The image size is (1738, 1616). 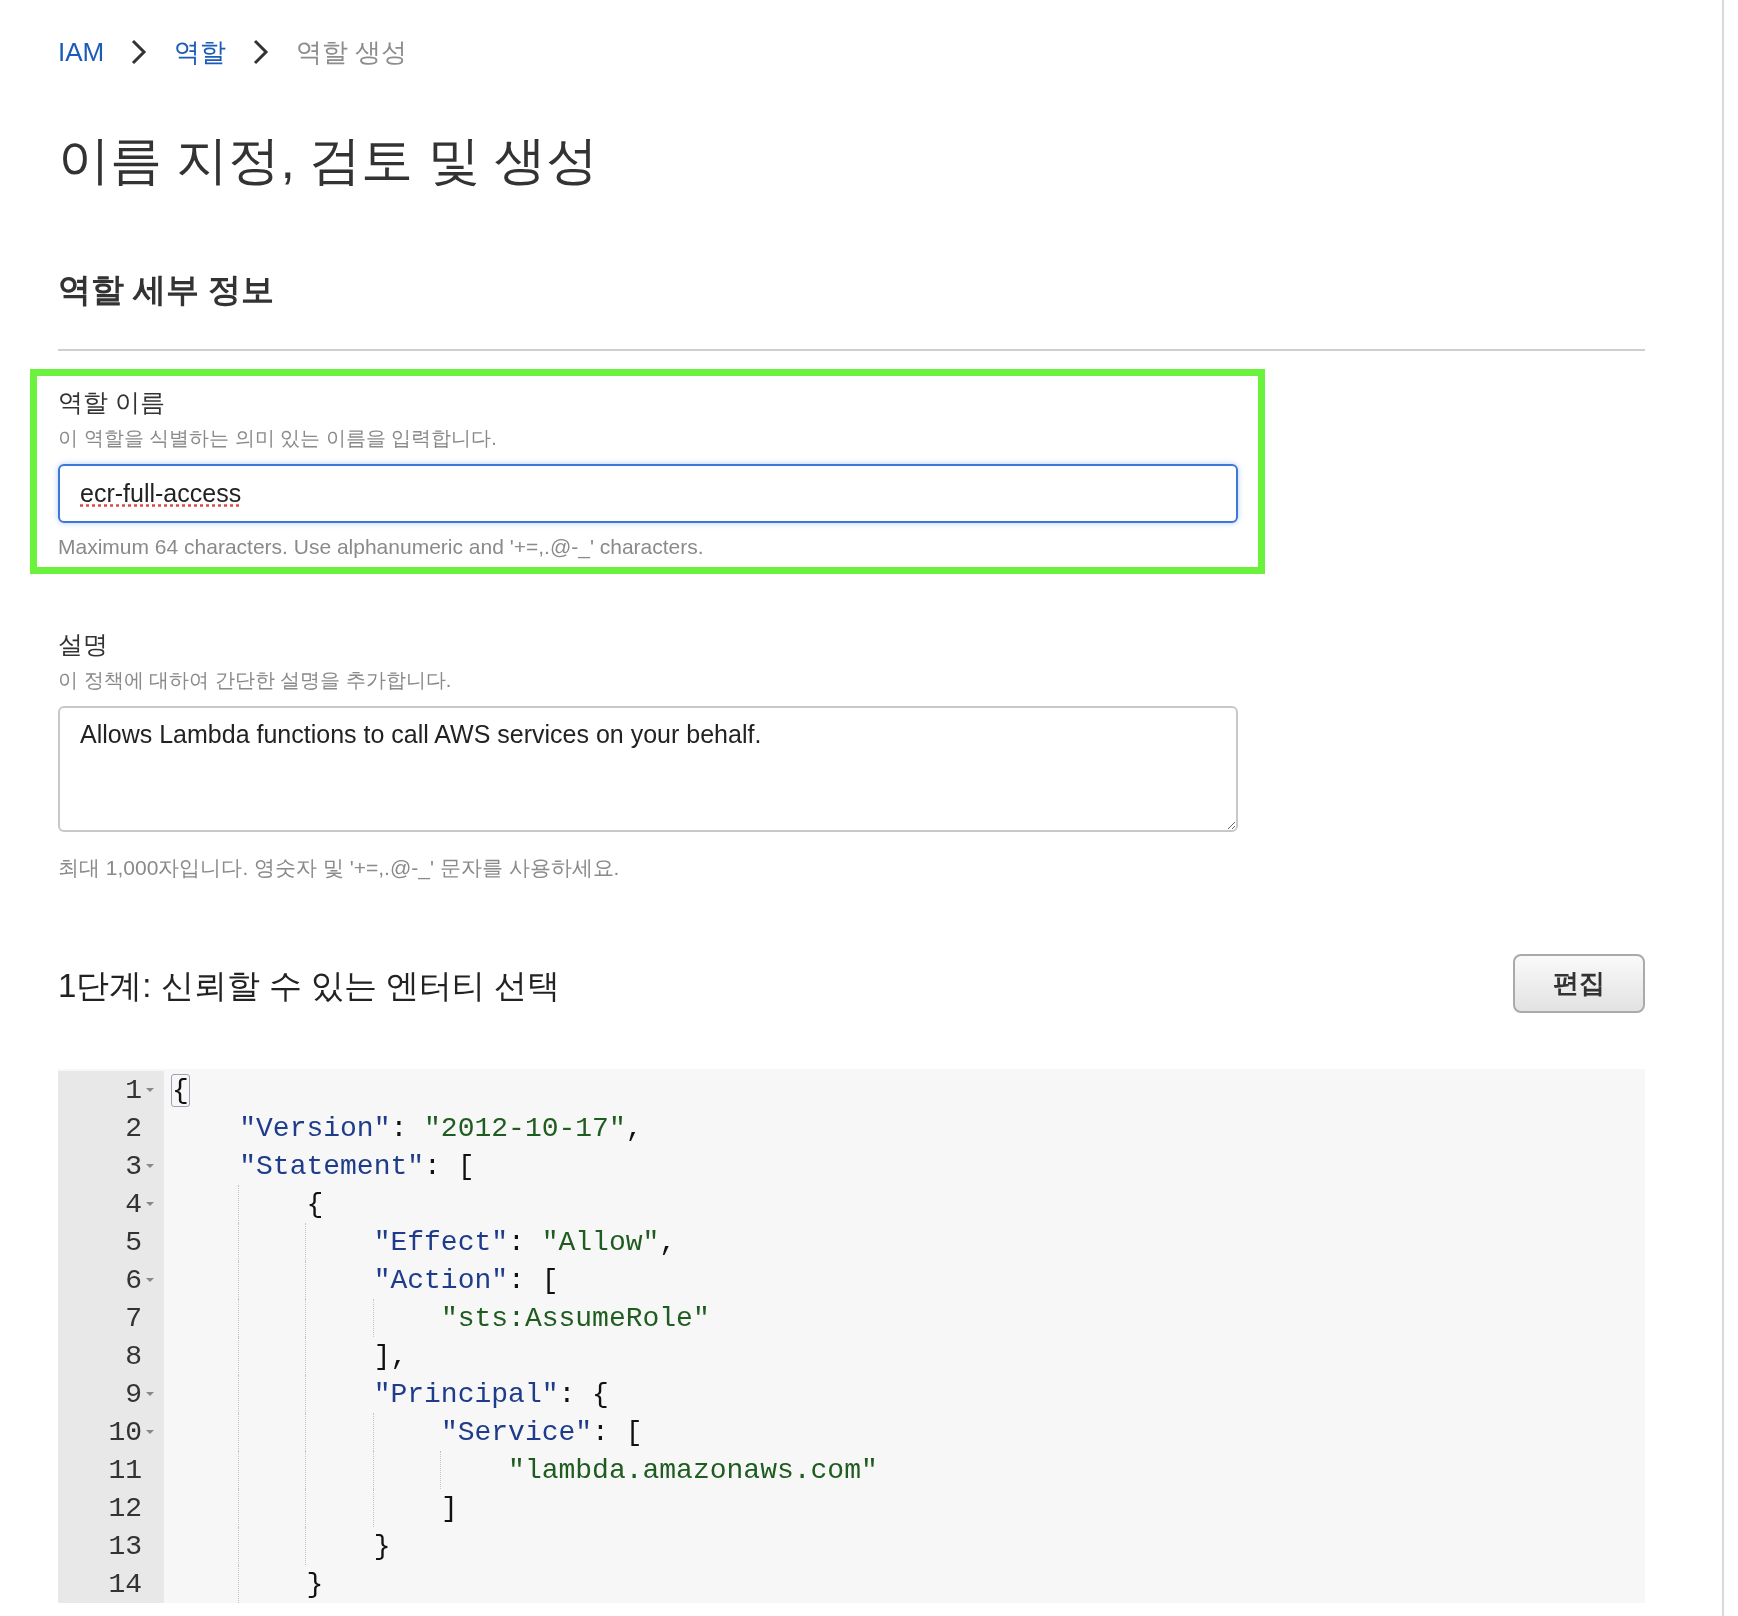 What do you see at coordinates (255, 680) in the screenshot?
I see `field-hint: 이 정책에 대하여 간단한 설명을 추가합니다.` at bounding box center [255, 680].